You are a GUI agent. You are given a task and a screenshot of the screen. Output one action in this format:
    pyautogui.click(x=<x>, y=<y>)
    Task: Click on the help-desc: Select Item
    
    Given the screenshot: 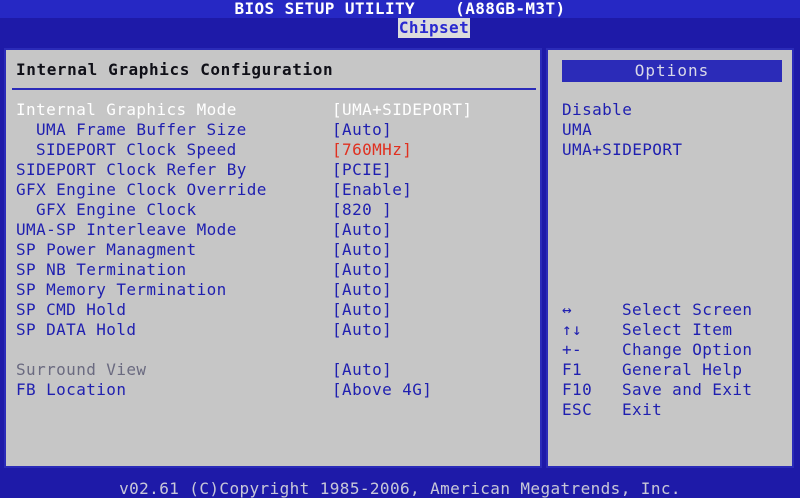 What is the action you would take?
    pyautogui.click(x=677, y=329)
    